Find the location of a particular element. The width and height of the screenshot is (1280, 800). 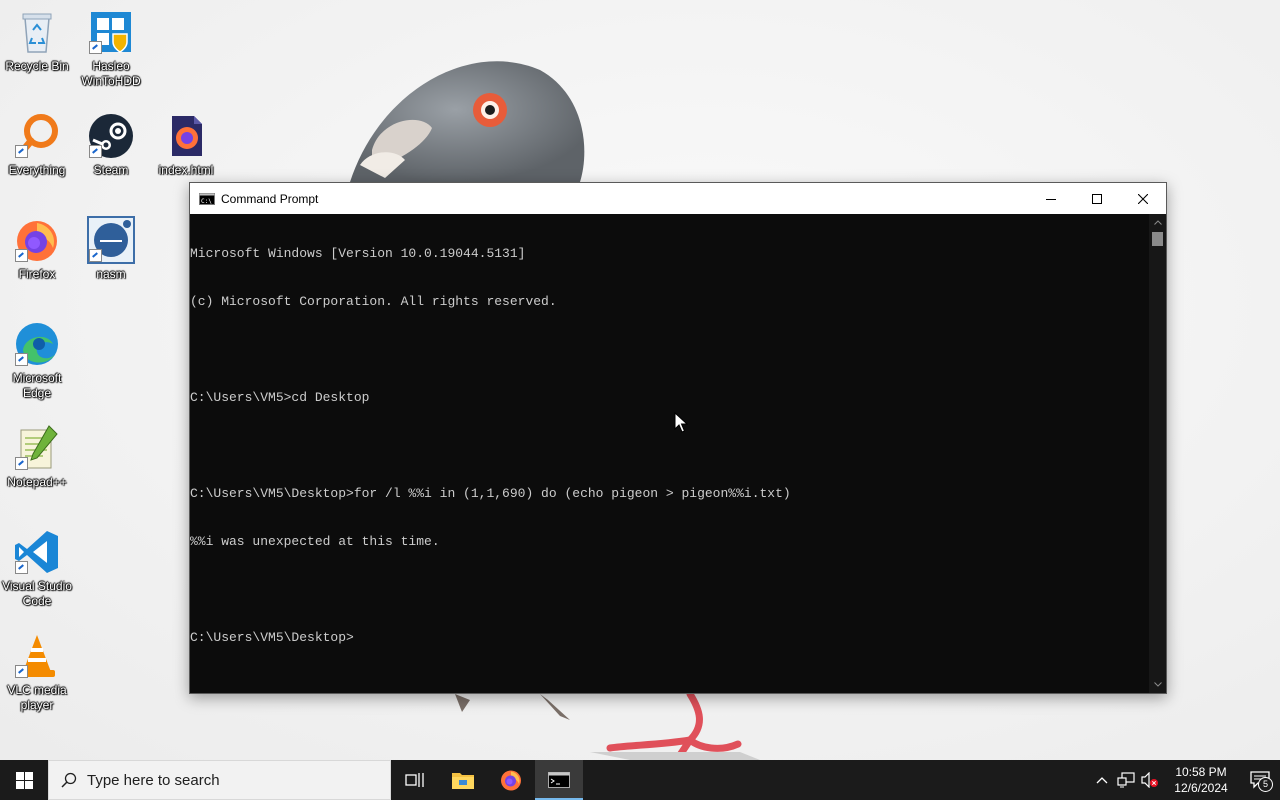

steam-icon is located at coordinates (111, 136).